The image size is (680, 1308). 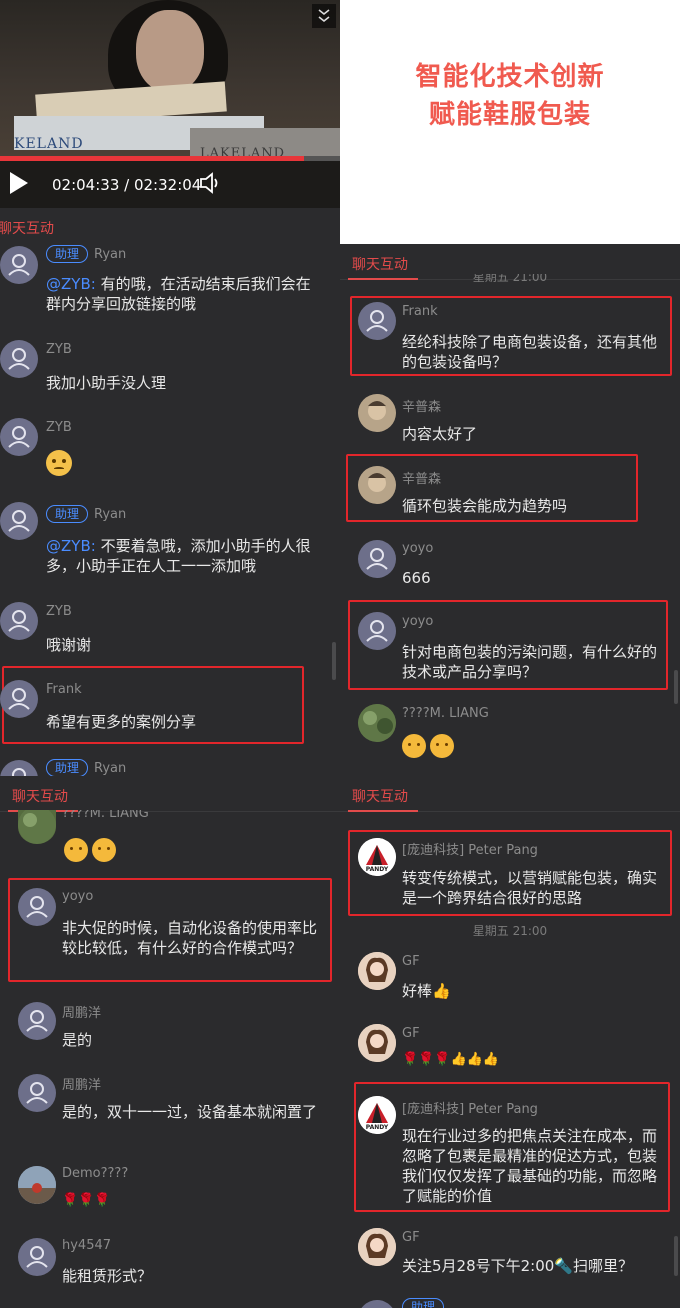 What do you see at coordinates (107, 1276) in the screenshot?
I see `message-text: 能租赁形式？` at bounding box center [107, 1276].